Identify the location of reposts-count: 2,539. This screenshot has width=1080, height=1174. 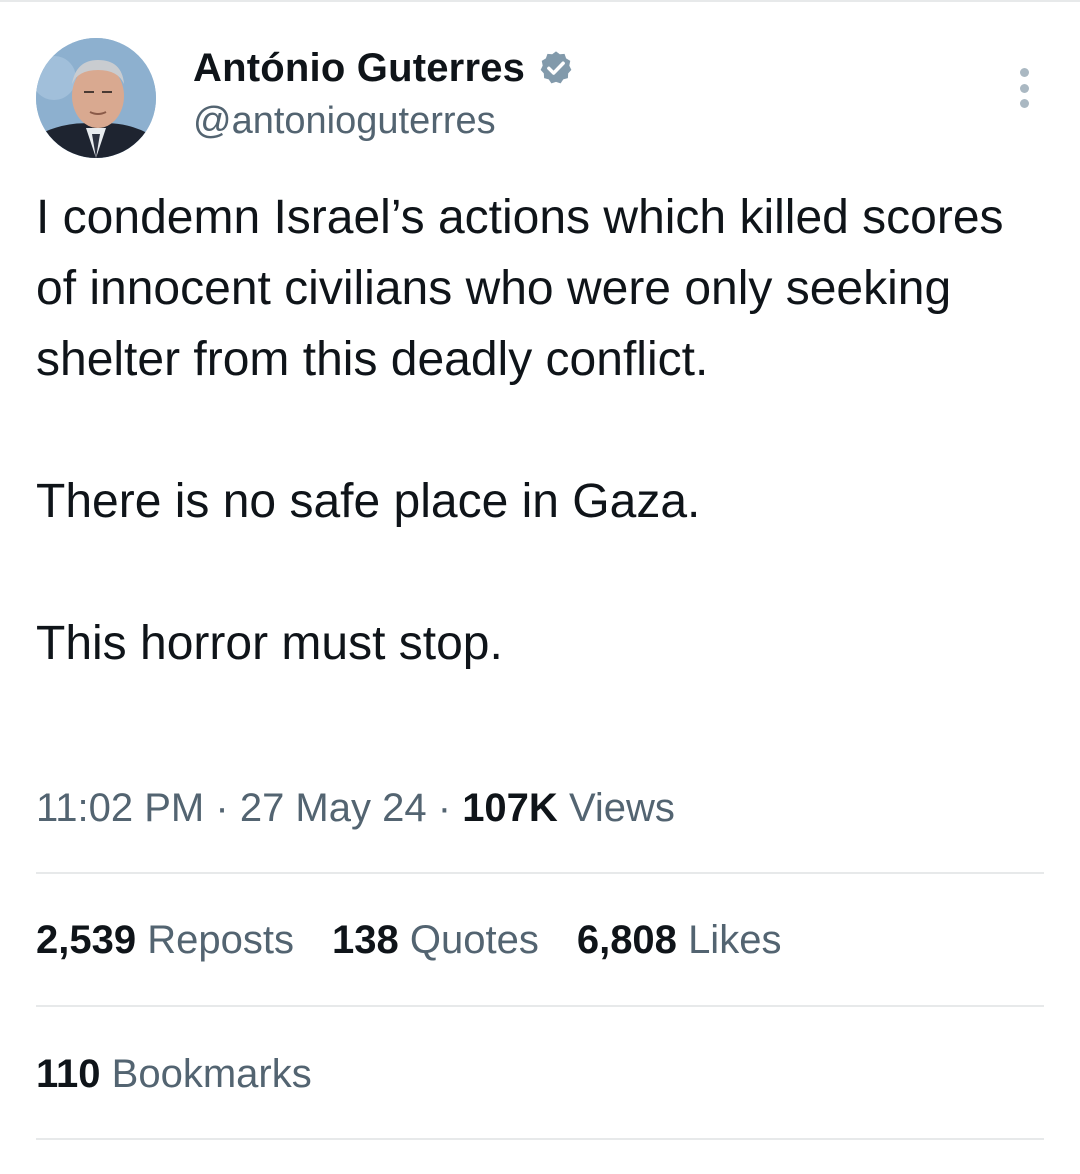
(86, 940).